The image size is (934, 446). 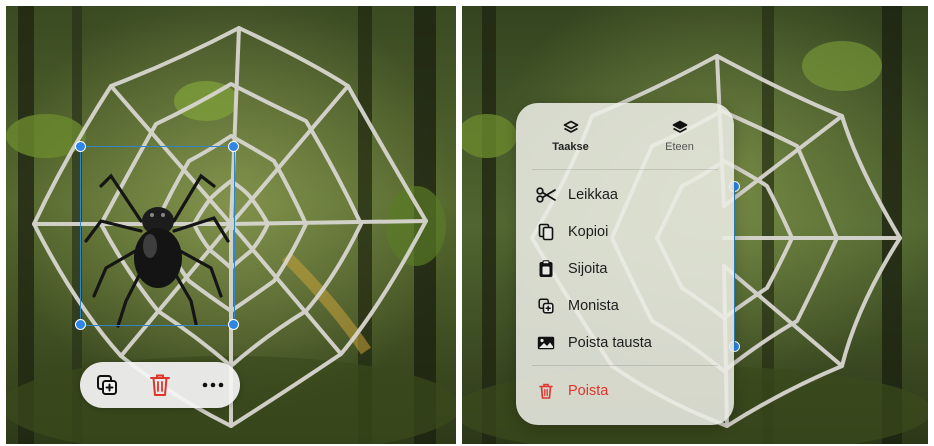 I want to click on bring-forward-button: Eteen, so click(x=679, y=136).